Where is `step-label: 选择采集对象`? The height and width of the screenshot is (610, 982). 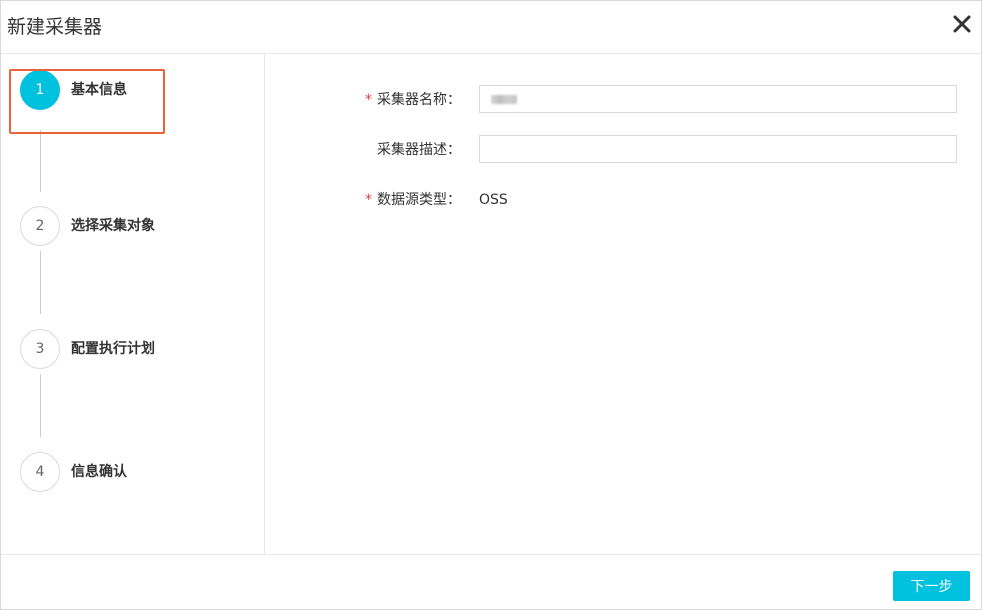 step-label: 选择采集对象 is located at coordinates (113, 226).